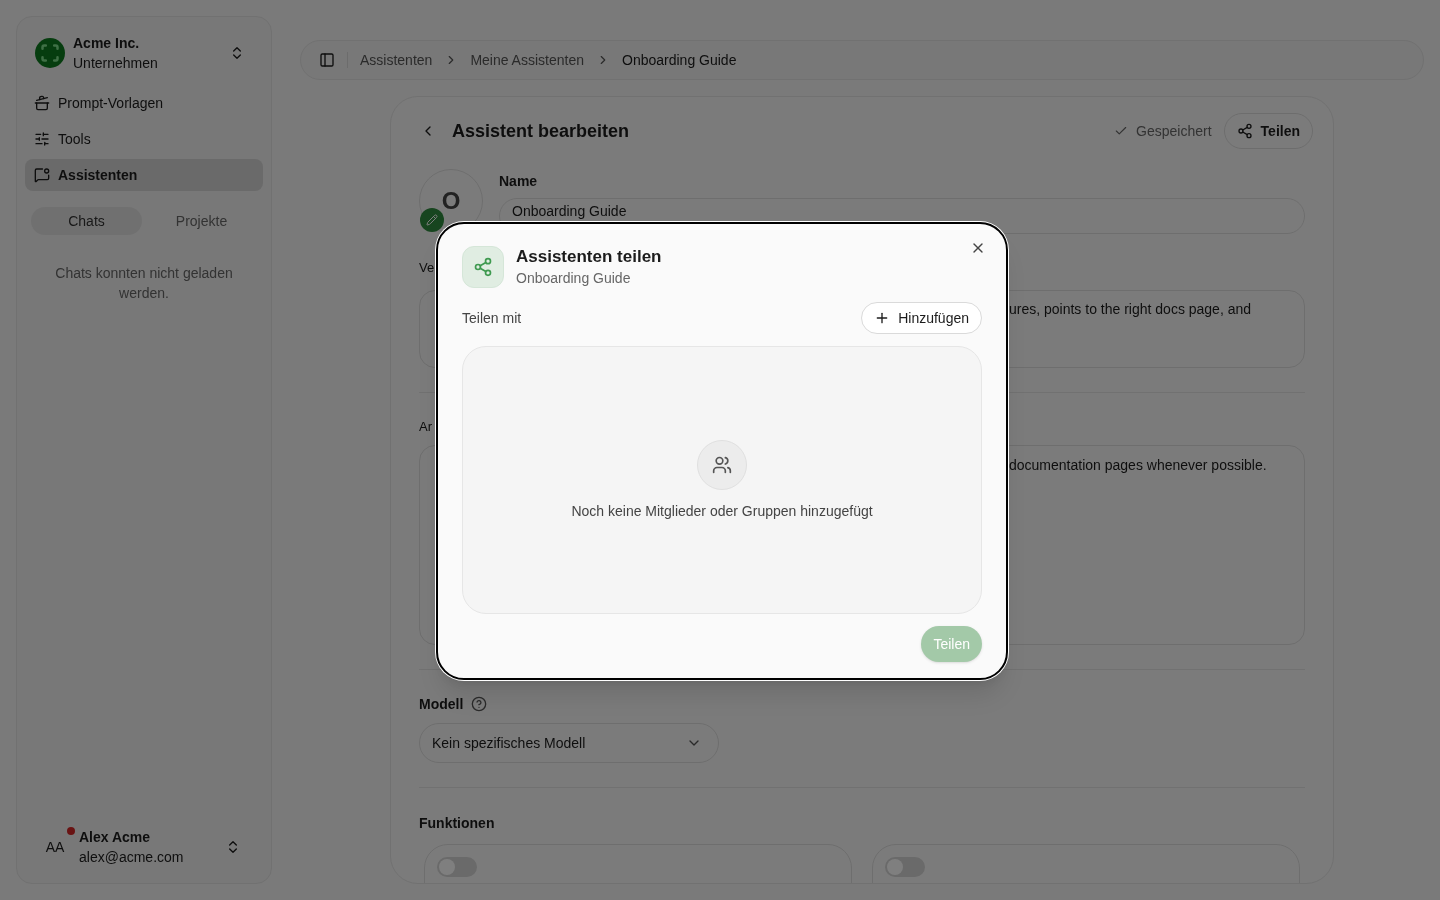  What do you see at coordinates (42, 175) in the screenshot?
I see `chat-icon` at bounding box center [42, 175].